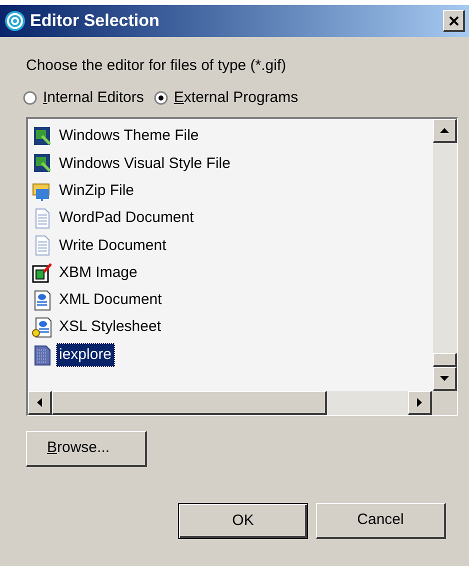 Image resolution: width=469 pixels, height=566 pixels. I want to click on scroll-down-button, so click(445, 379).